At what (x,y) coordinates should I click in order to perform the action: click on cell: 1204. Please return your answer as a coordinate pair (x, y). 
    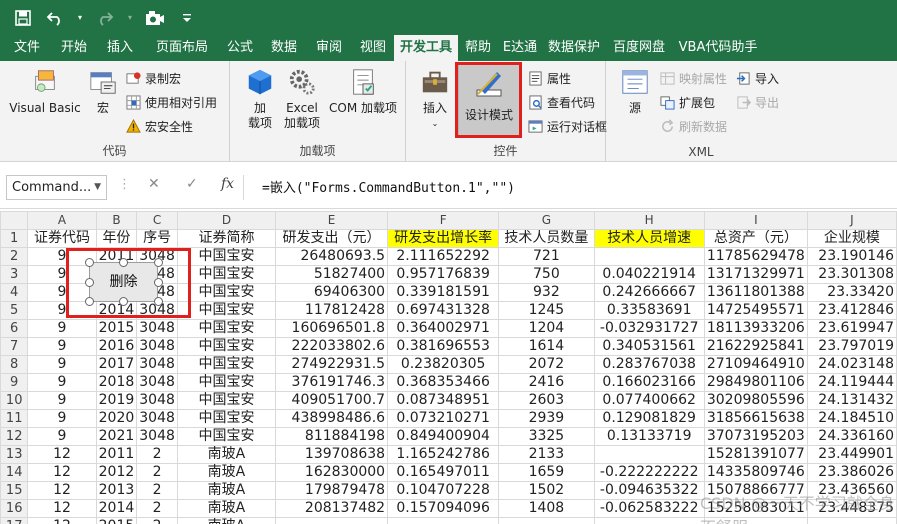
    Looking at the image, I should click on (546, 328).